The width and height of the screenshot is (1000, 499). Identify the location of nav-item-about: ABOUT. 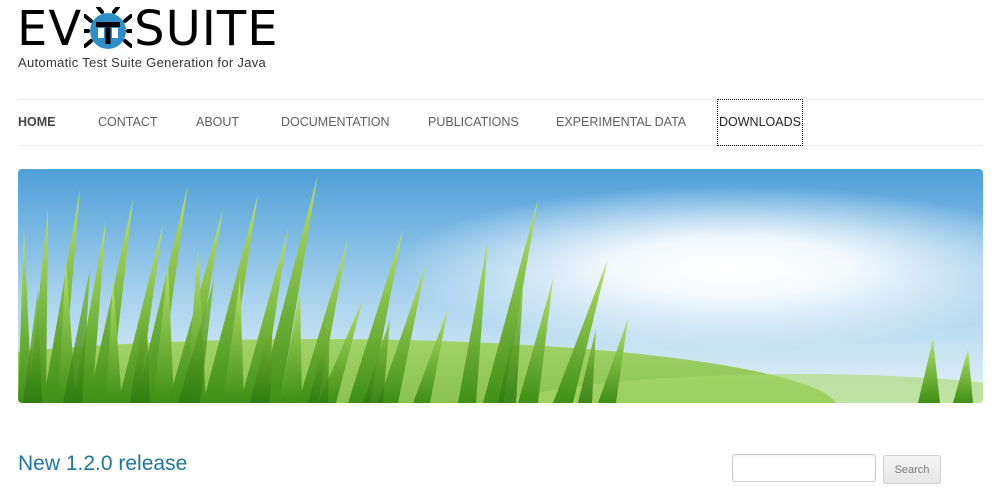
(217, 122).